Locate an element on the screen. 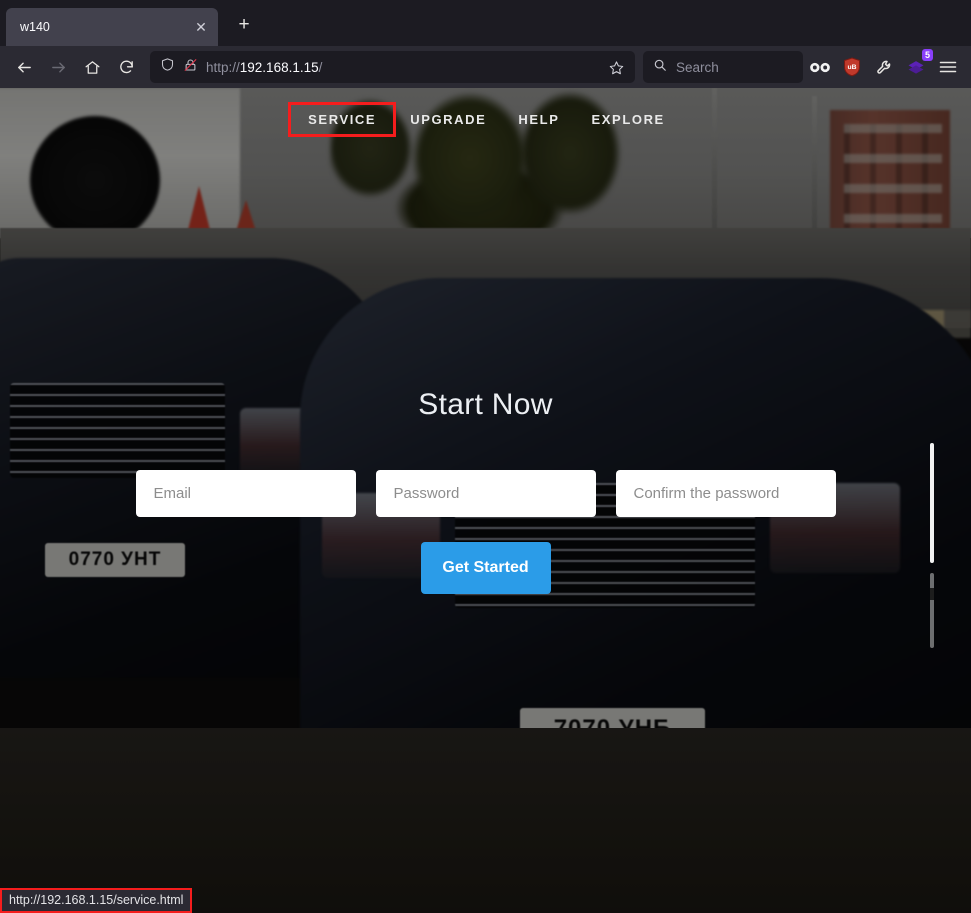  signup-form is located at coordinates (485, 493).